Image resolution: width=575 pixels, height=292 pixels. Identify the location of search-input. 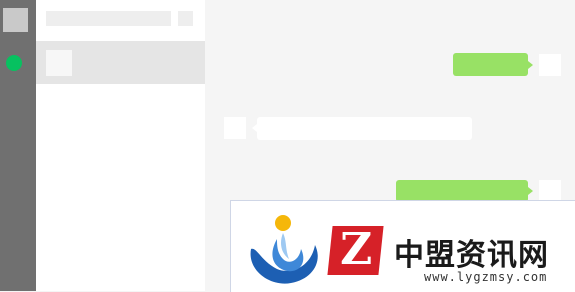
(108, 18).